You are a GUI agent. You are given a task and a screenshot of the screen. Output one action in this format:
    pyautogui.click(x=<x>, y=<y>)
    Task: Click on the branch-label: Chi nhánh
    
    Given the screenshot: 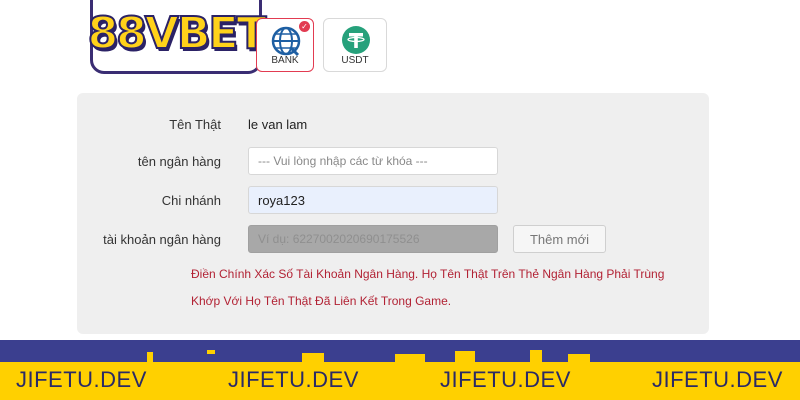 What is the action you would take?
    pyautogui.click(x=191, y=200)
    